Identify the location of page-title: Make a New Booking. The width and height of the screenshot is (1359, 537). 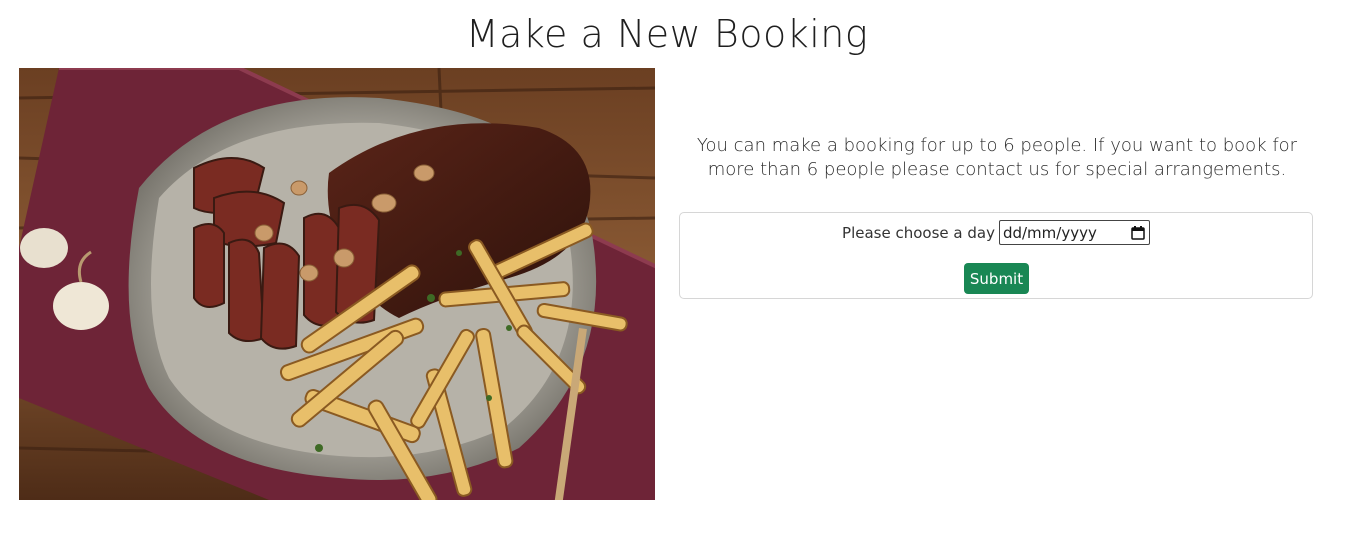
(667, 34).